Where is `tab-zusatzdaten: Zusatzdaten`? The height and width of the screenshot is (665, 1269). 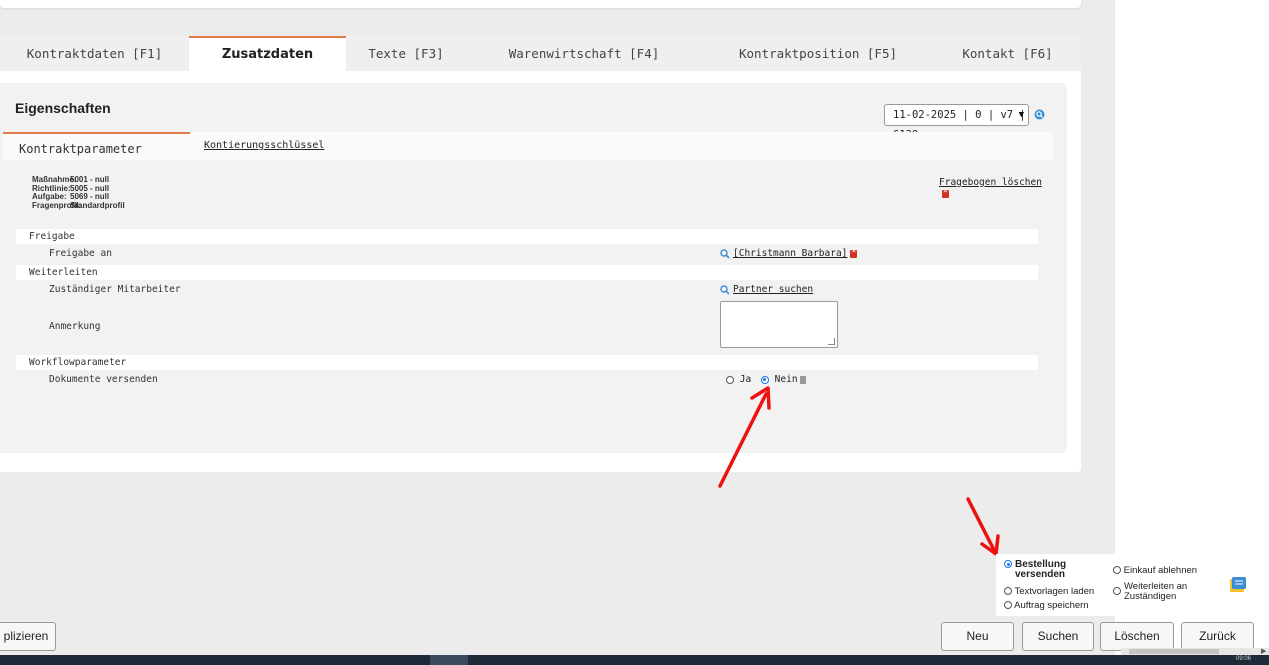 tab-zusatzdaten: Zusatzdaten is located at coordinates (267, 53).